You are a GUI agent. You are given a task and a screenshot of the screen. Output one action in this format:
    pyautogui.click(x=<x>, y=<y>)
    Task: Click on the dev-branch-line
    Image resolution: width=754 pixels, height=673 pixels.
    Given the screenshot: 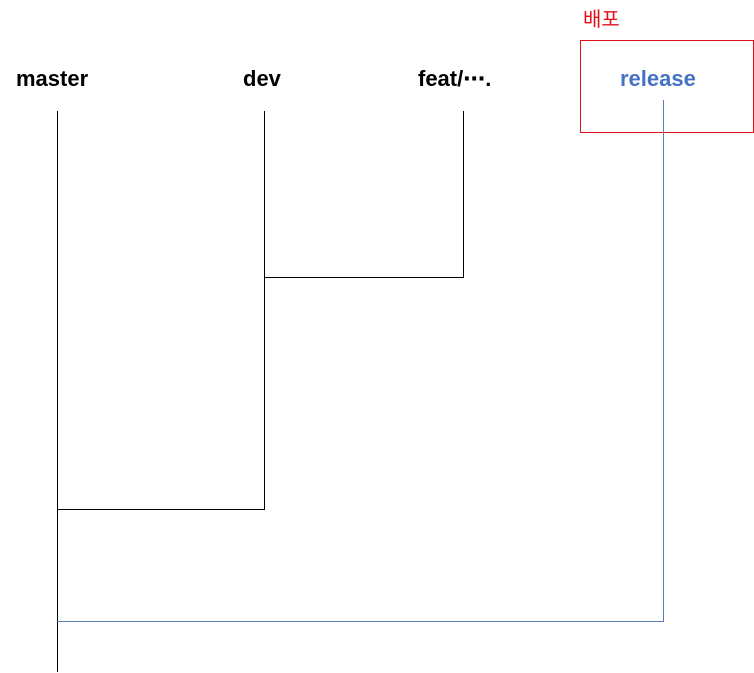 What is the action you would take?
    pyautogui.click(x=264, y=310)
    